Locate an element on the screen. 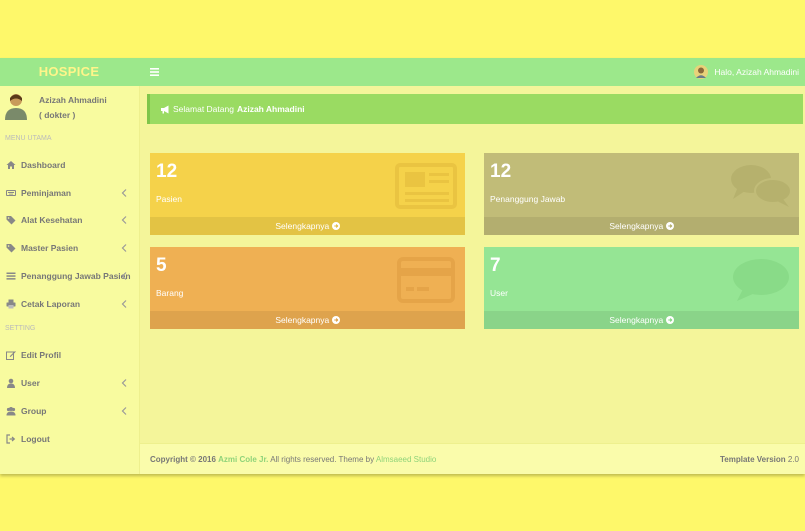 Image resolution: width=805 pixels, height=531 pixels. welcome-callout: Selamat Datang Azizah Ahmadini is located at coordinates (475, 109).